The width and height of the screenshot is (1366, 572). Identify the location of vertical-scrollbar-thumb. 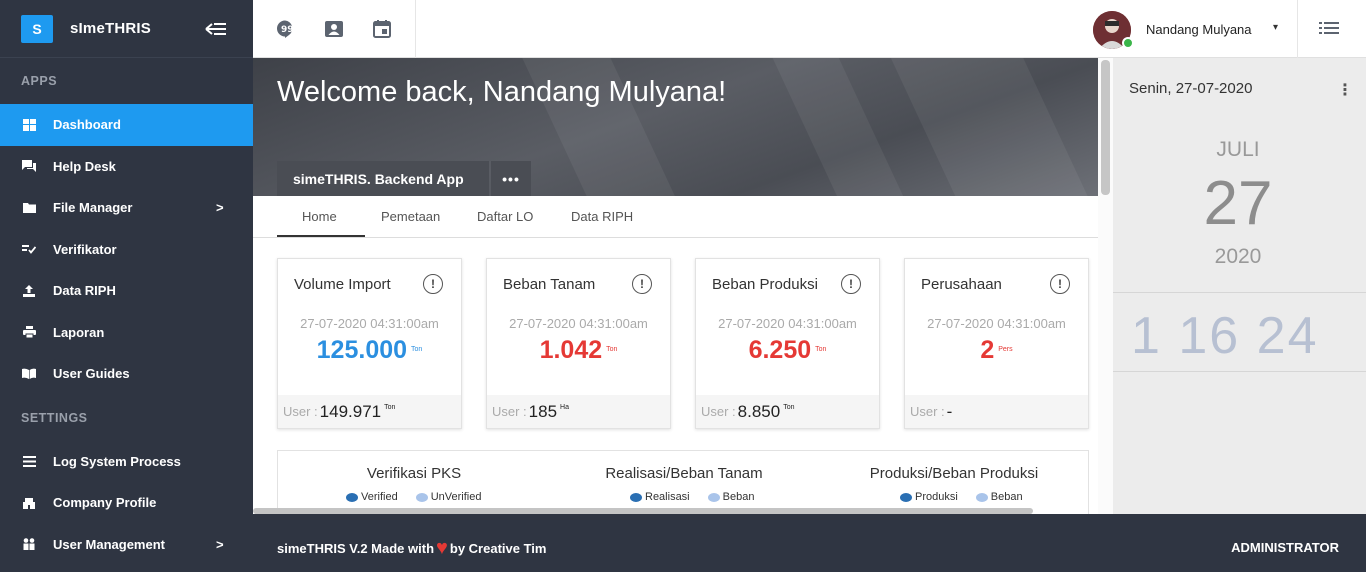
(1105, 127).